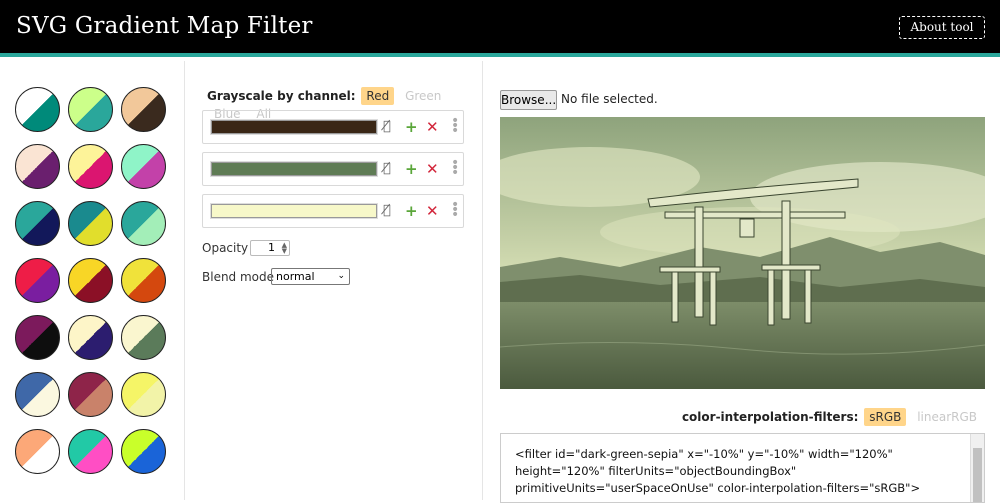 The image size is (1000, 503). I want to click on blend-mode-select: normal ⌄, so click(310, 276).